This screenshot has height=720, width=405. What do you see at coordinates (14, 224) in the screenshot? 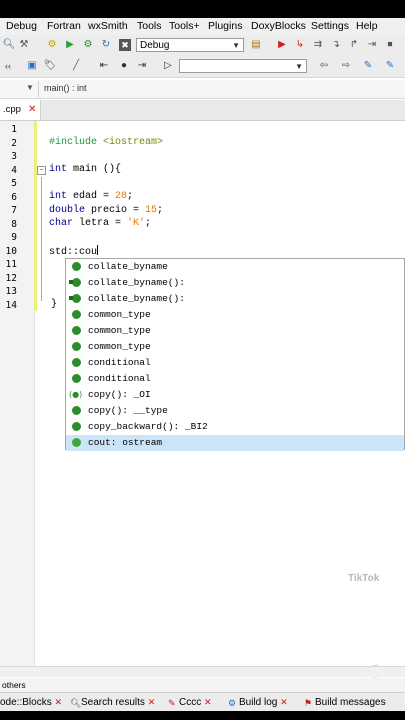
I see `line-number: 8` at bounding box center [14, 224].